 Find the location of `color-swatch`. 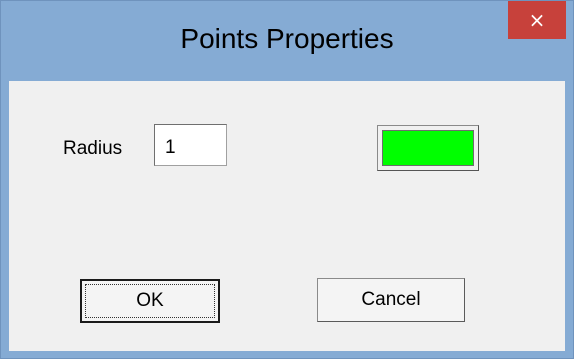

color-swatch is located at coordinates (428, 148).